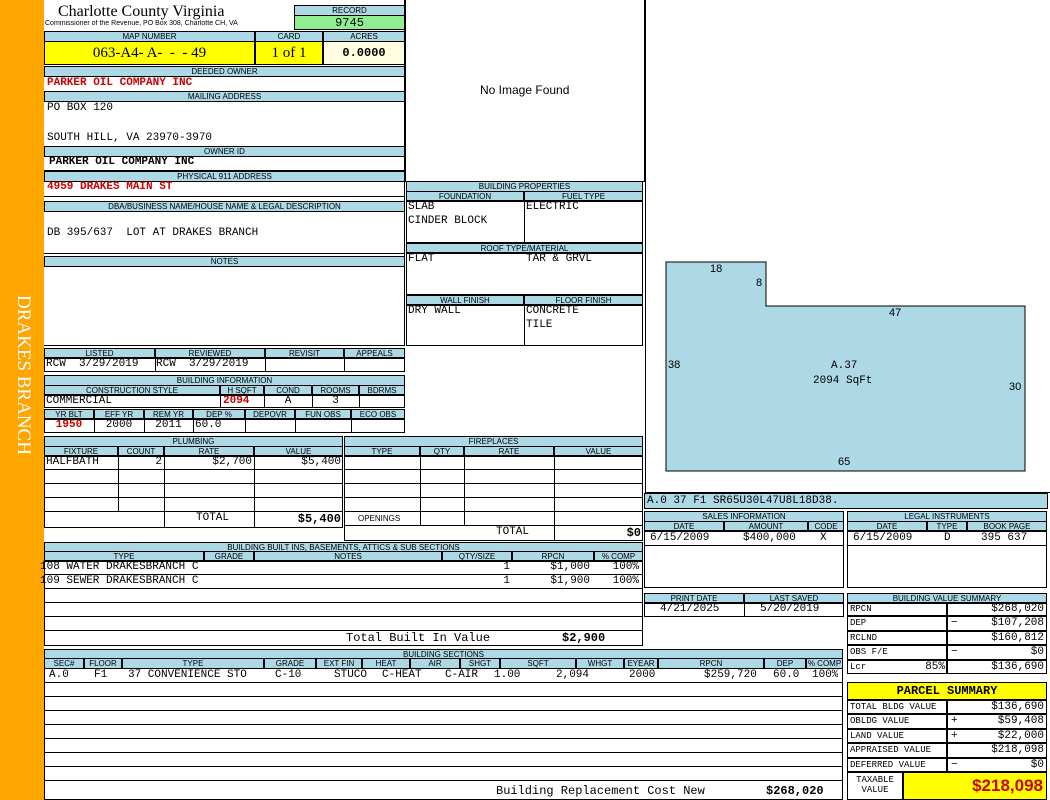 The height and width of the screenshot is (800, 1050). I want to click on fireplace-total-label: TOTAL, so click(513, 532).